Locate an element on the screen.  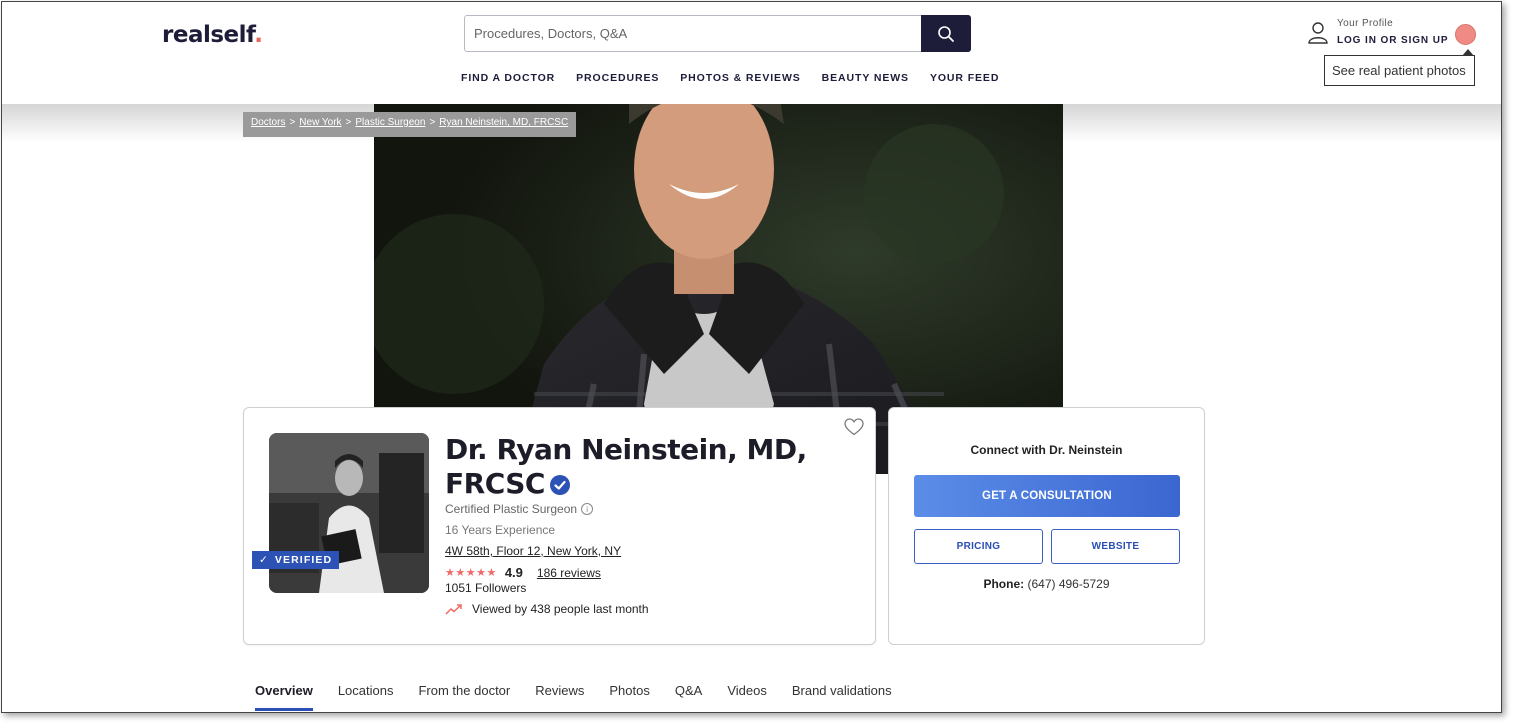
profile-caption: Your Profile is located at coordinates (1365, 23).